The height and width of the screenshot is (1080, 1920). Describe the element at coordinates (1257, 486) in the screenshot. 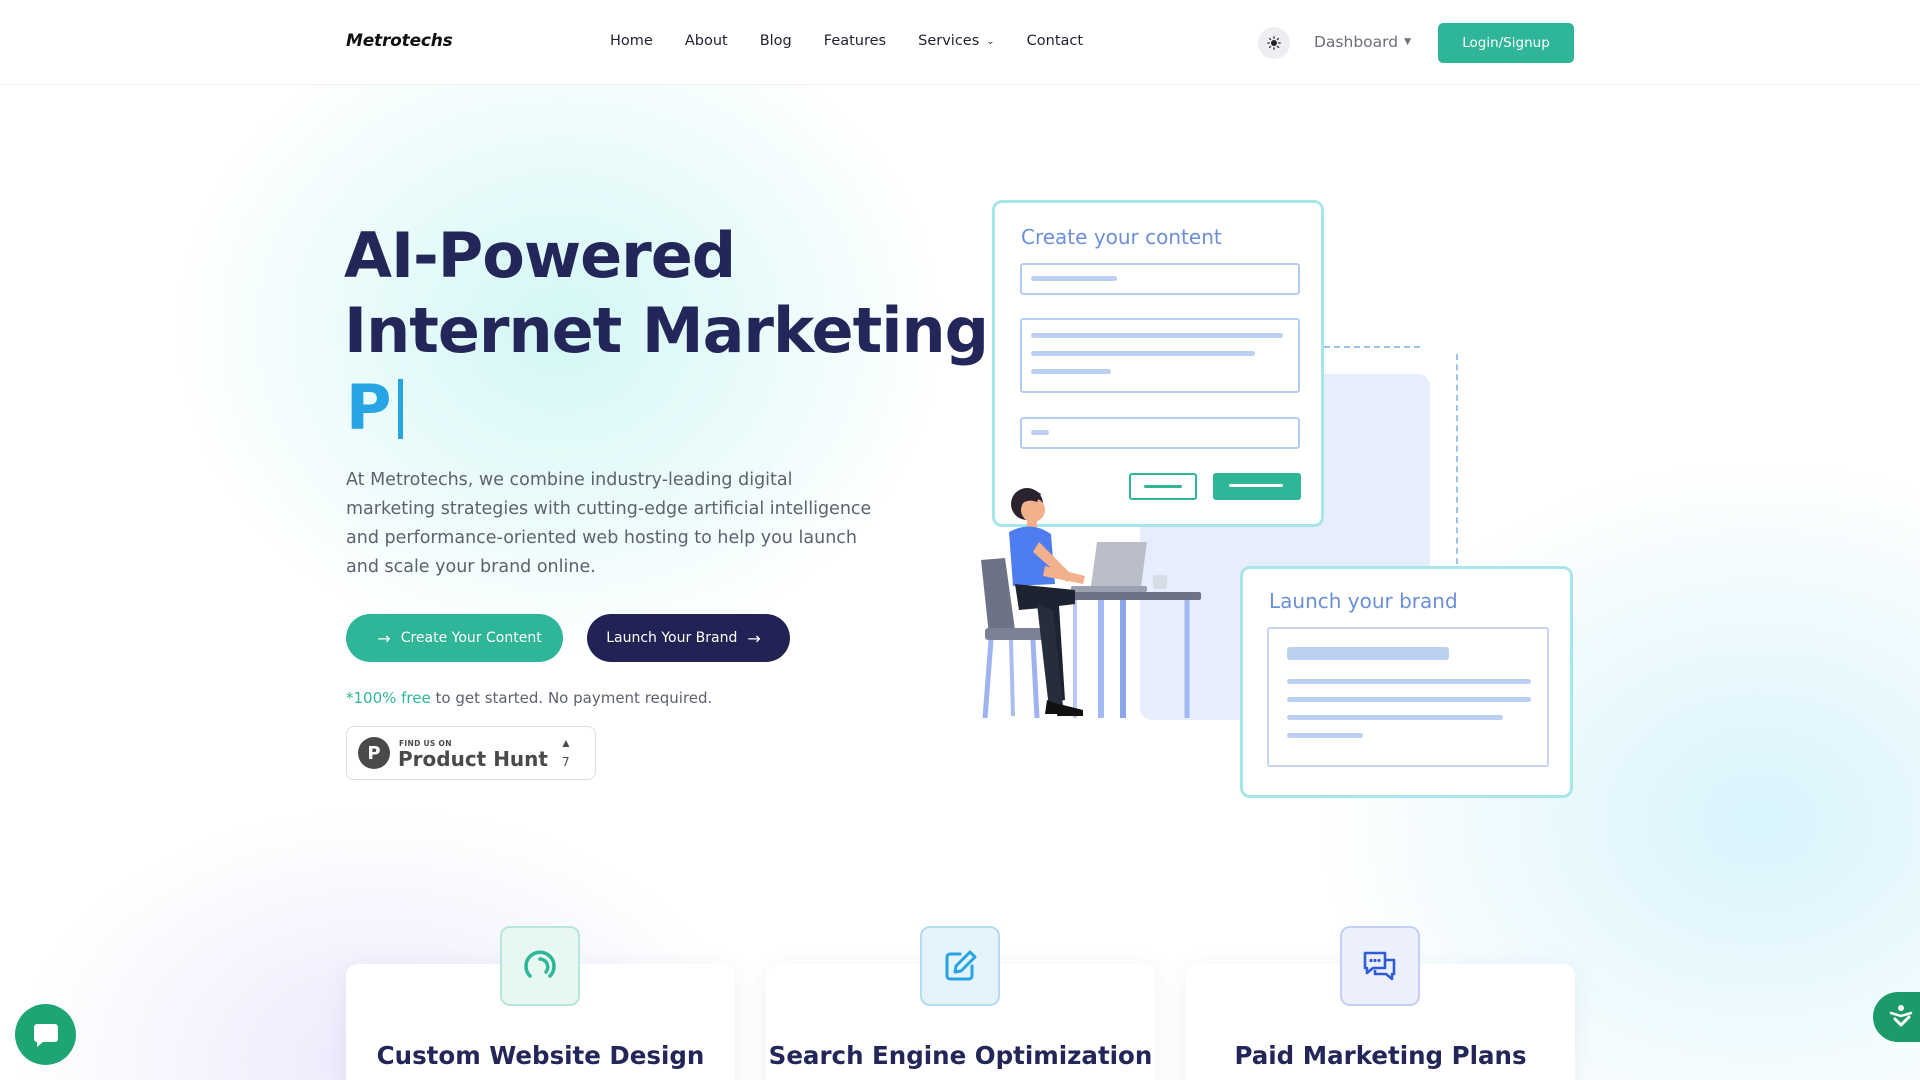

I see `mock-button-filled` at that location.